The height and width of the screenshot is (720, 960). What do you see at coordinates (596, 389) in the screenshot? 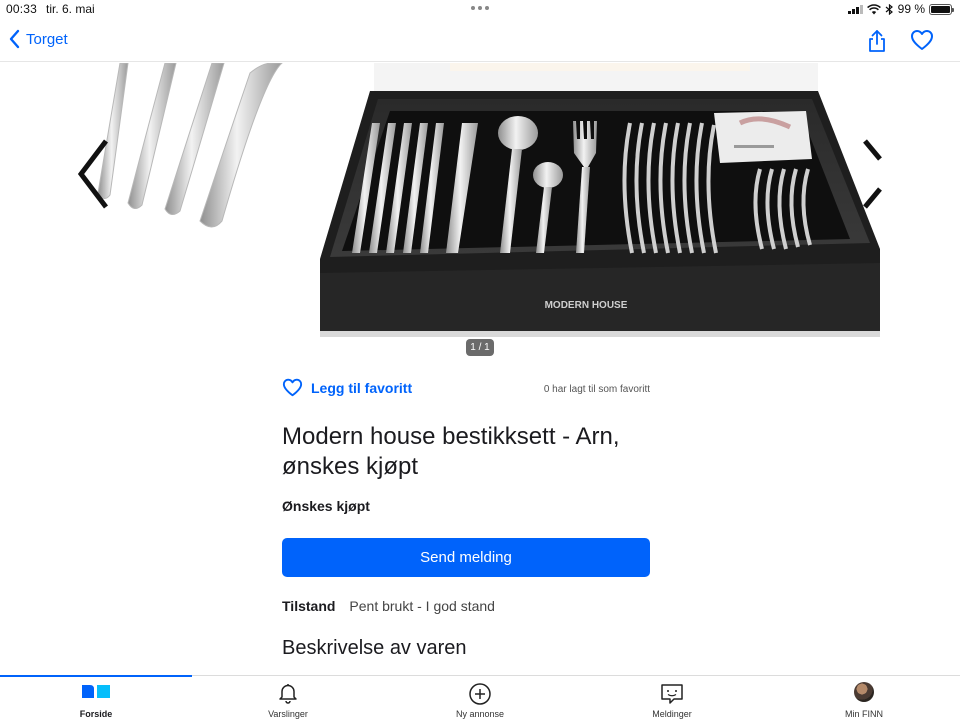
I see `favorite-count: 0 har lagt til som favoritt` at bounding box center [596, 389].